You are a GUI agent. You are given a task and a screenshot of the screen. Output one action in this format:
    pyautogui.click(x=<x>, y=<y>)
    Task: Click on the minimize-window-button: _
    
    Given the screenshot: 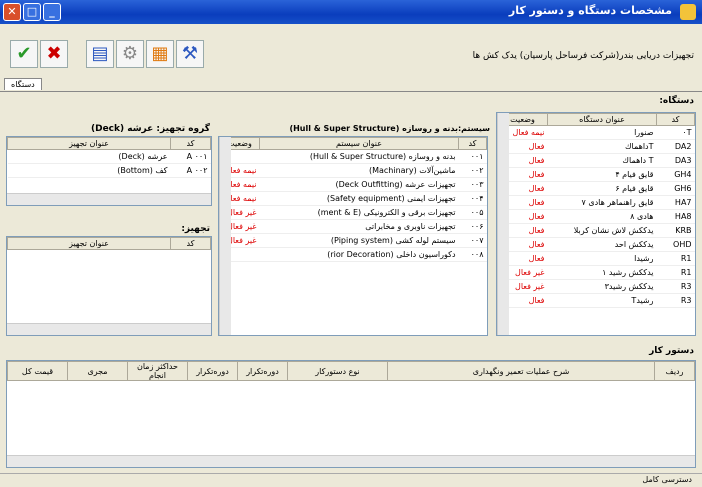 What is the action you would take?
    pyautogui.click(x=52, y=12)
    